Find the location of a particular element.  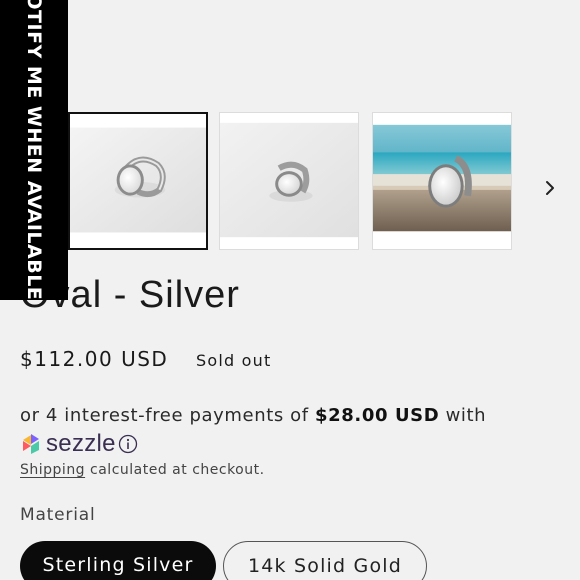

gallery-next-button is located at coordinates (550, 188).